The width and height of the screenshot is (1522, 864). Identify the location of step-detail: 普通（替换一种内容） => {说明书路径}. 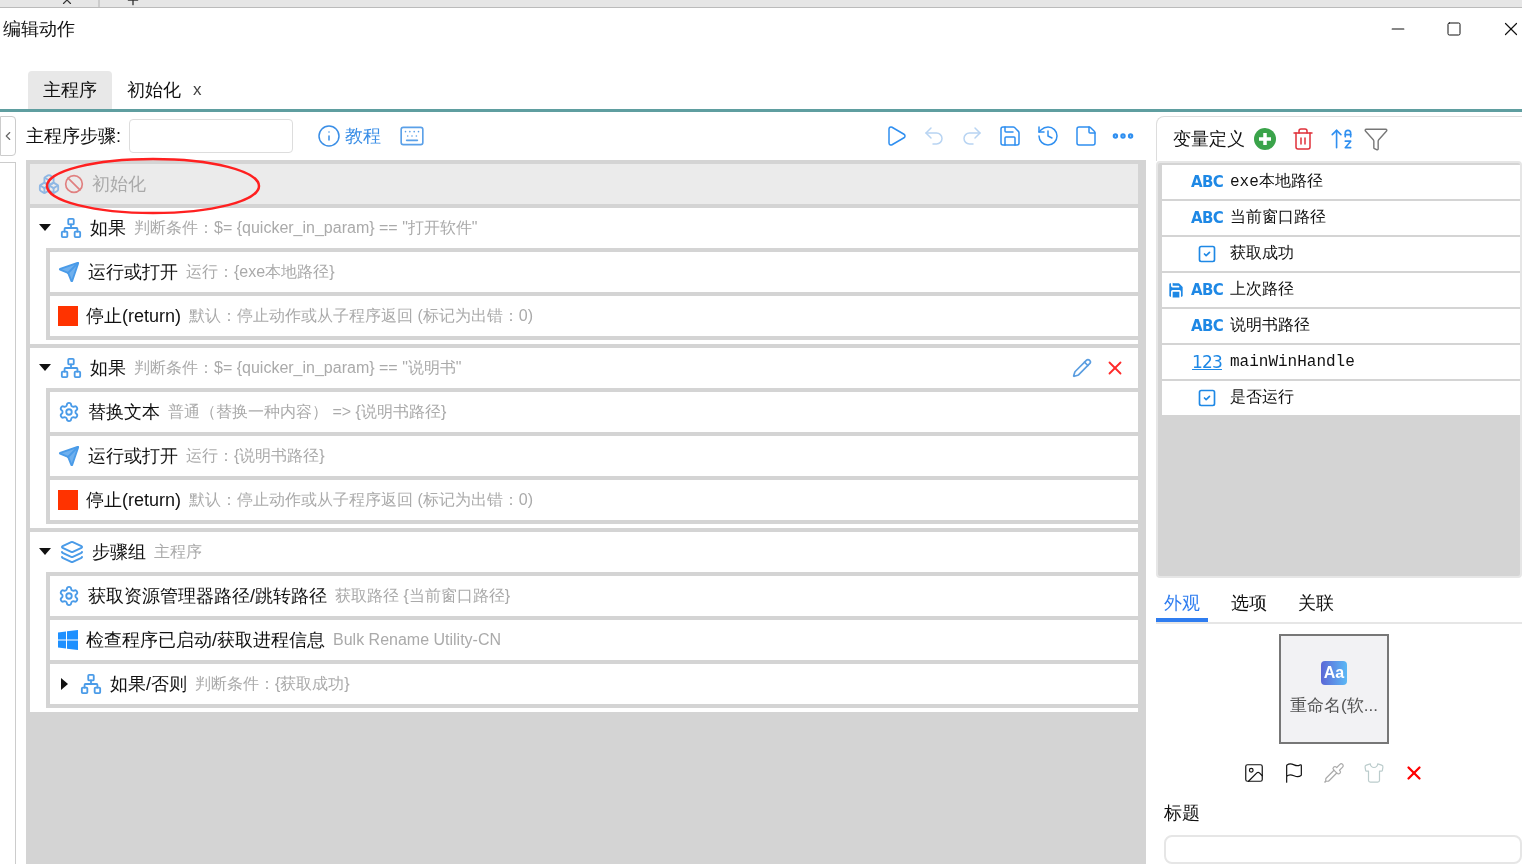
(307, 412).